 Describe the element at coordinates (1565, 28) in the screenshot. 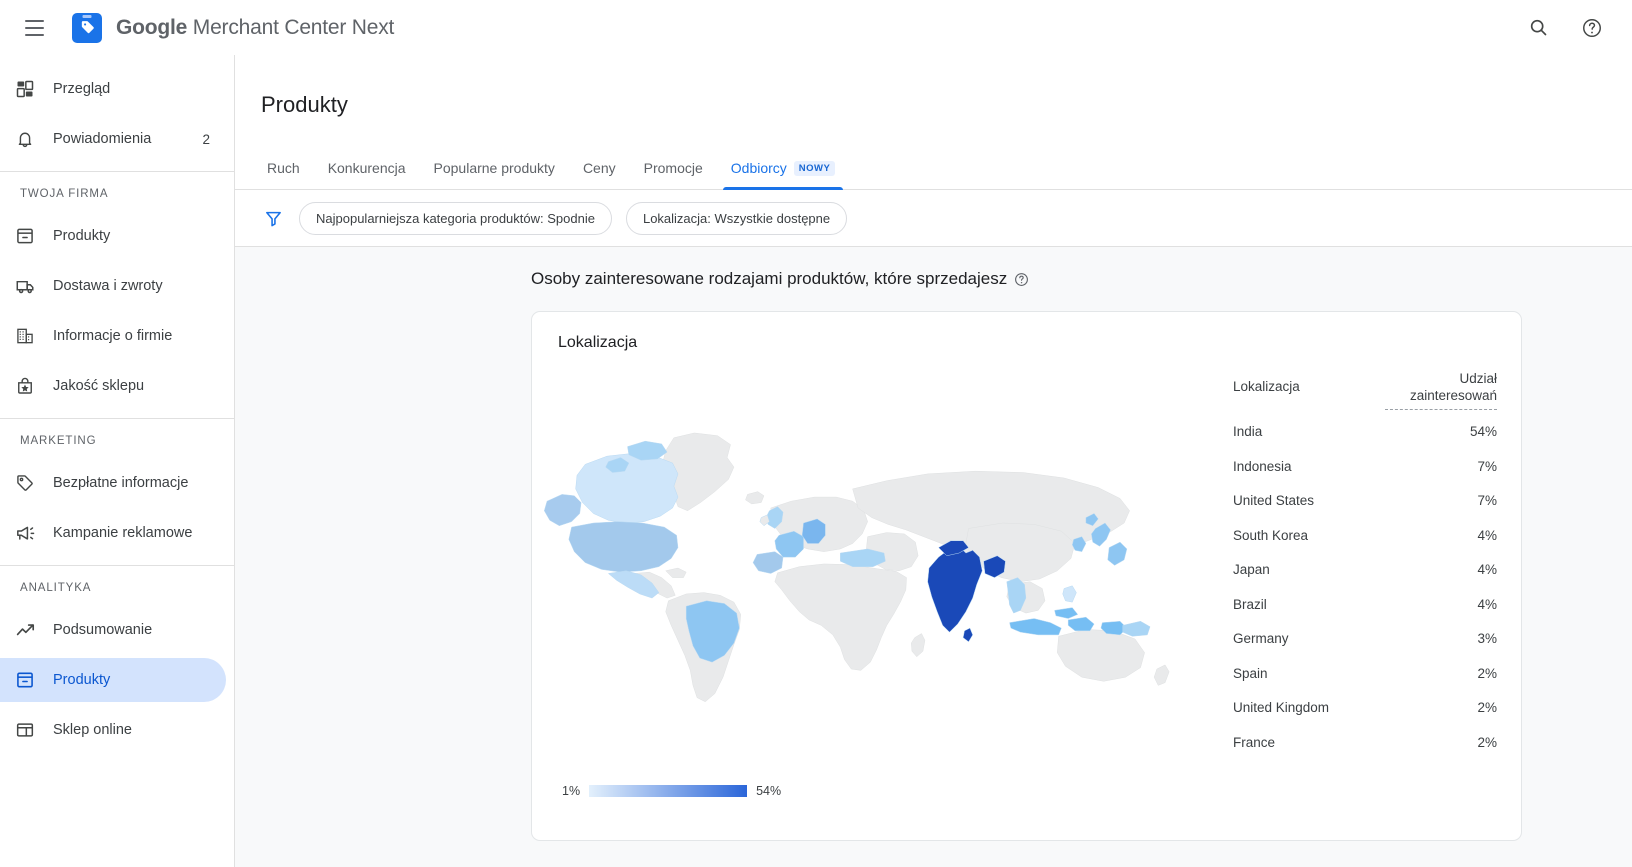

I see `topbar-actions` at that location.